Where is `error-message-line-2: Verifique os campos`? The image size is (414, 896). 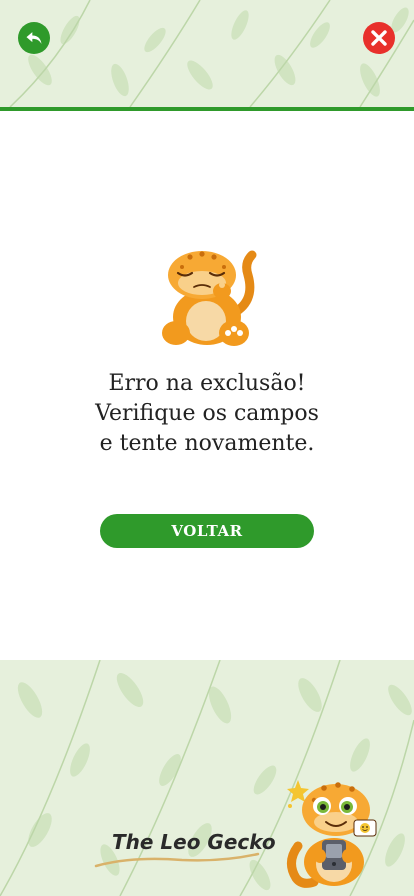 error-message-line-2: Verifique os campos is located at coordinates (207, 413).